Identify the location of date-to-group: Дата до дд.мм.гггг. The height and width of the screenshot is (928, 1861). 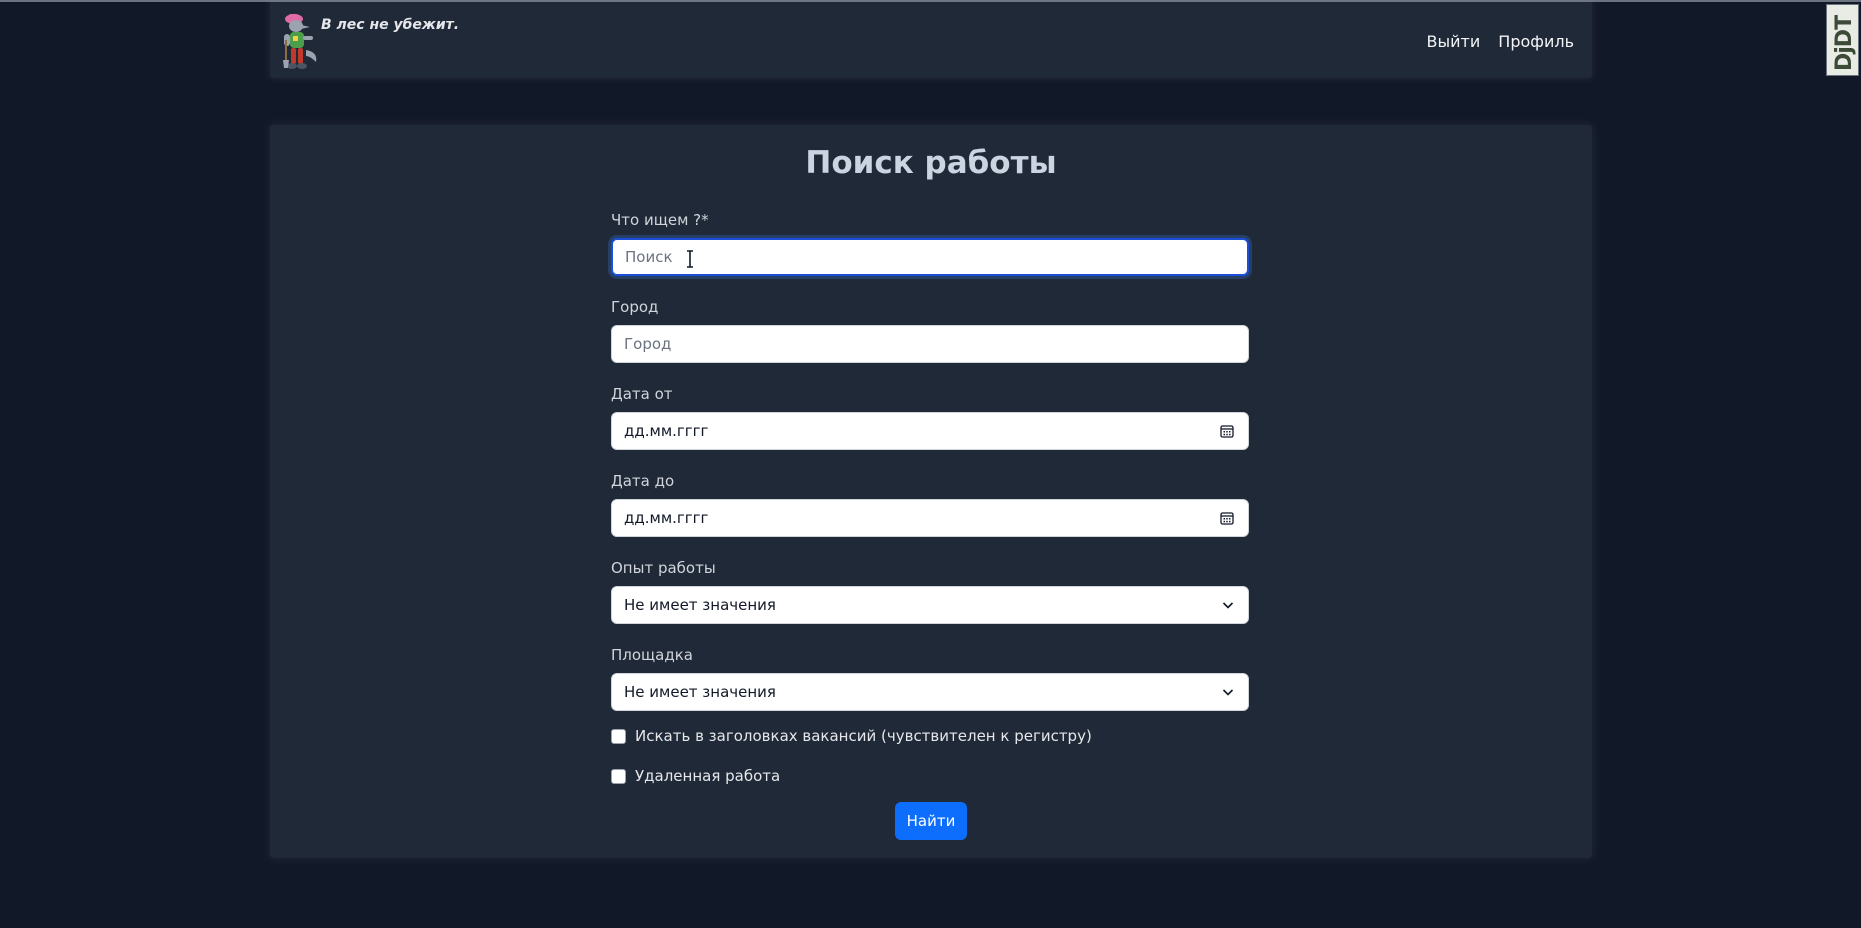
(930, 504).